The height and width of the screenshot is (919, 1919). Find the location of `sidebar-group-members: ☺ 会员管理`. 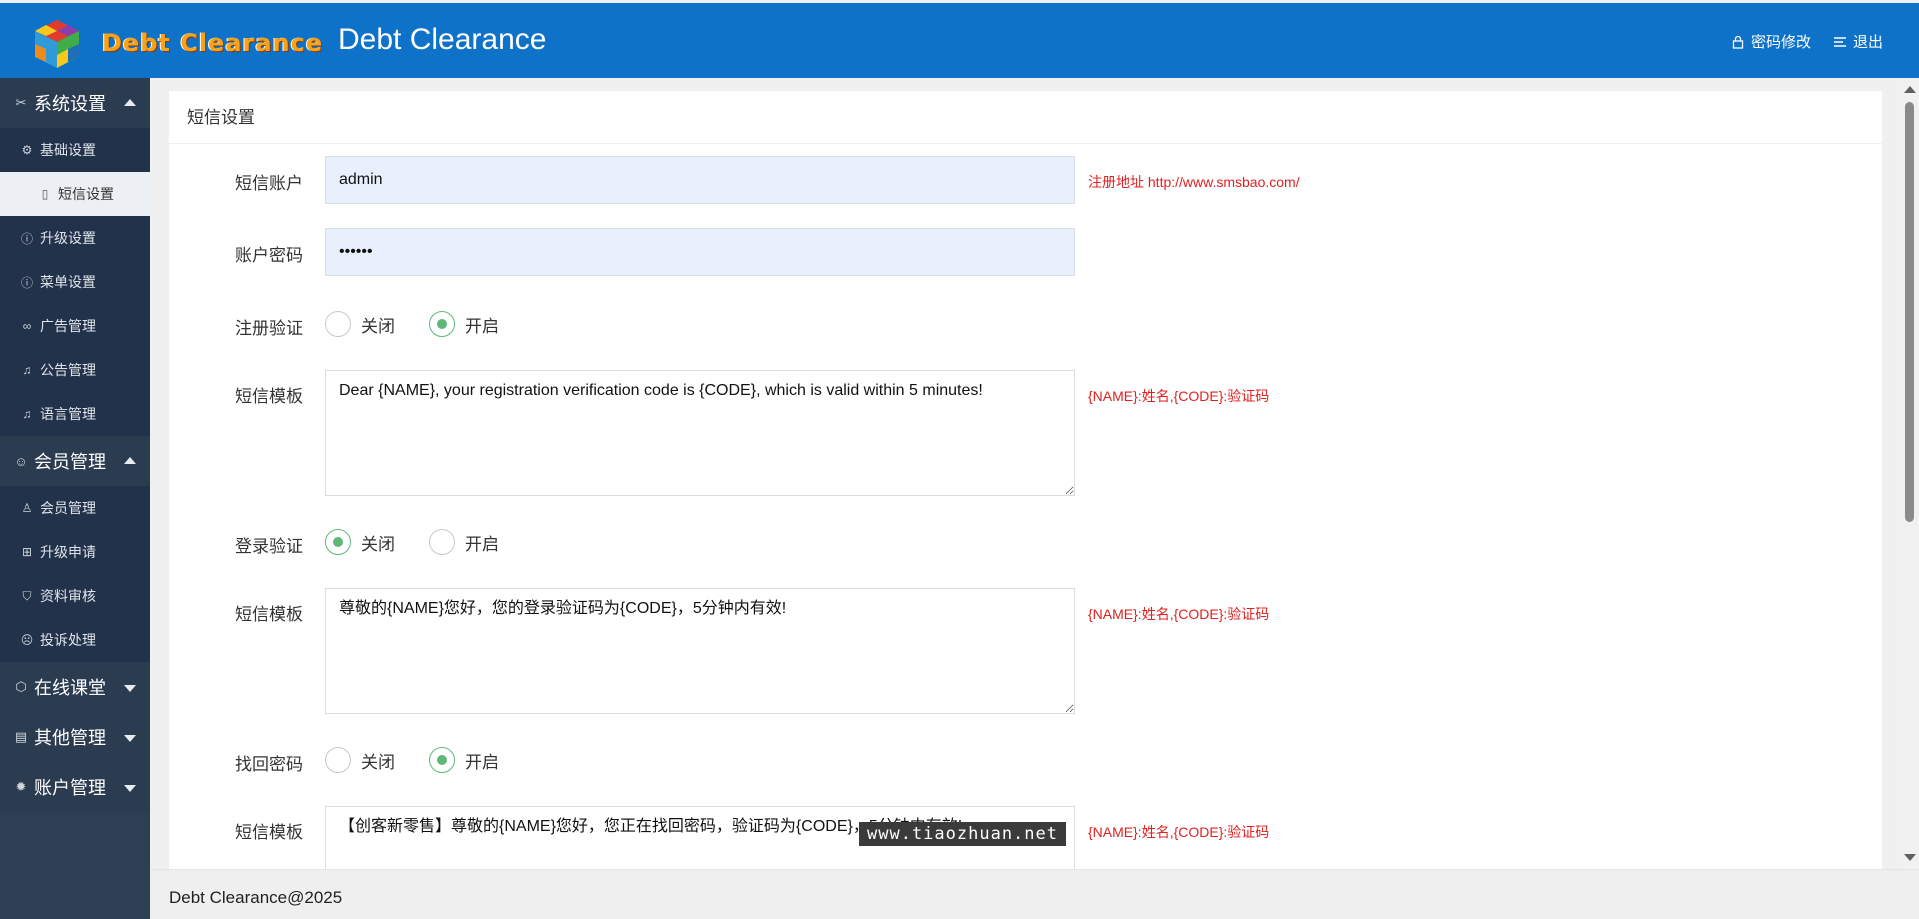

sidebar-group-members: ☺ 会员管理 is located at coordinates (75, 461).